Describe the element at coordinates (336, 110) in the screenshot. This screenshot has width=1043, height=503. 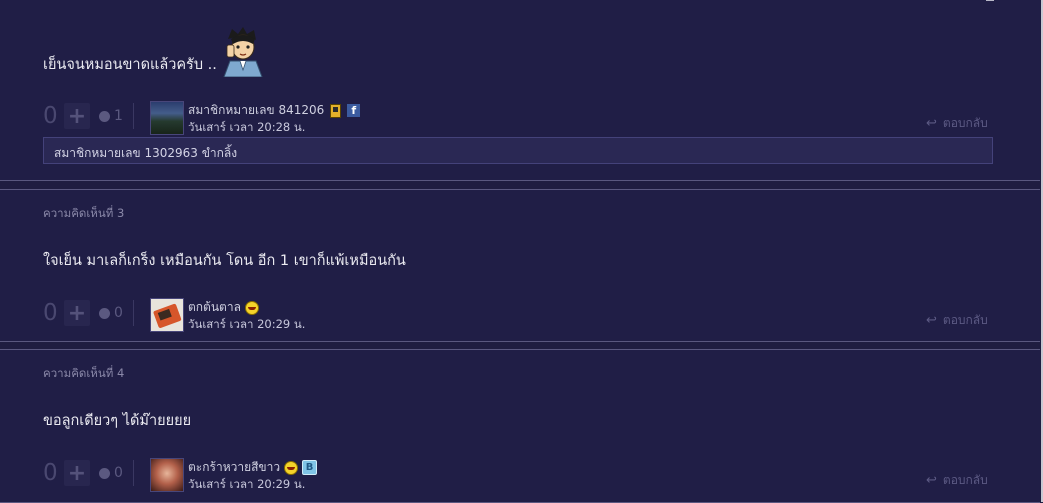
I see `mobile-phone-icon` at that location.